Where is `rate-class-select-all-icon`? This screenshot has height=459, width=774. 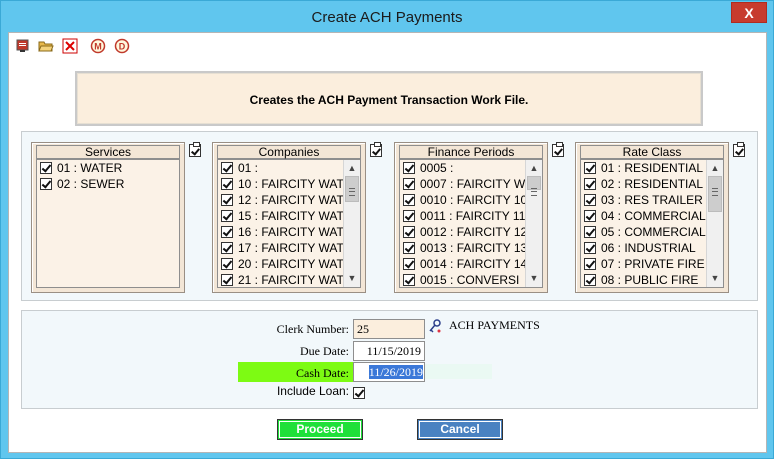
rate-class-select-all-icon is located at coordinates (739, 149).